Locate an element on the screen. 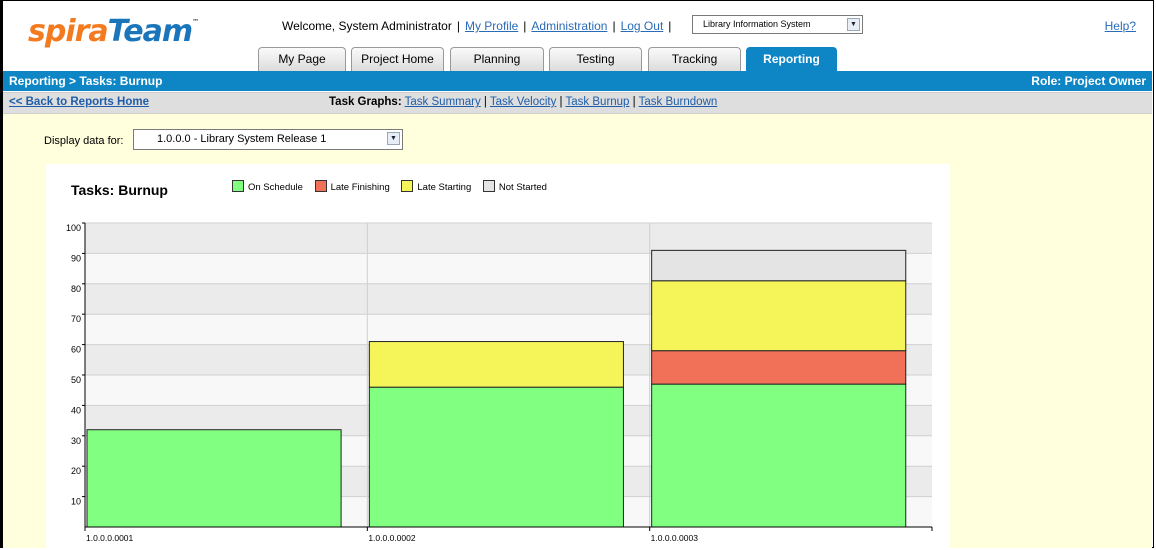 This screenshot has width=1156, height=550. y-tick-label: 20 is located at coordinates (76, 471).